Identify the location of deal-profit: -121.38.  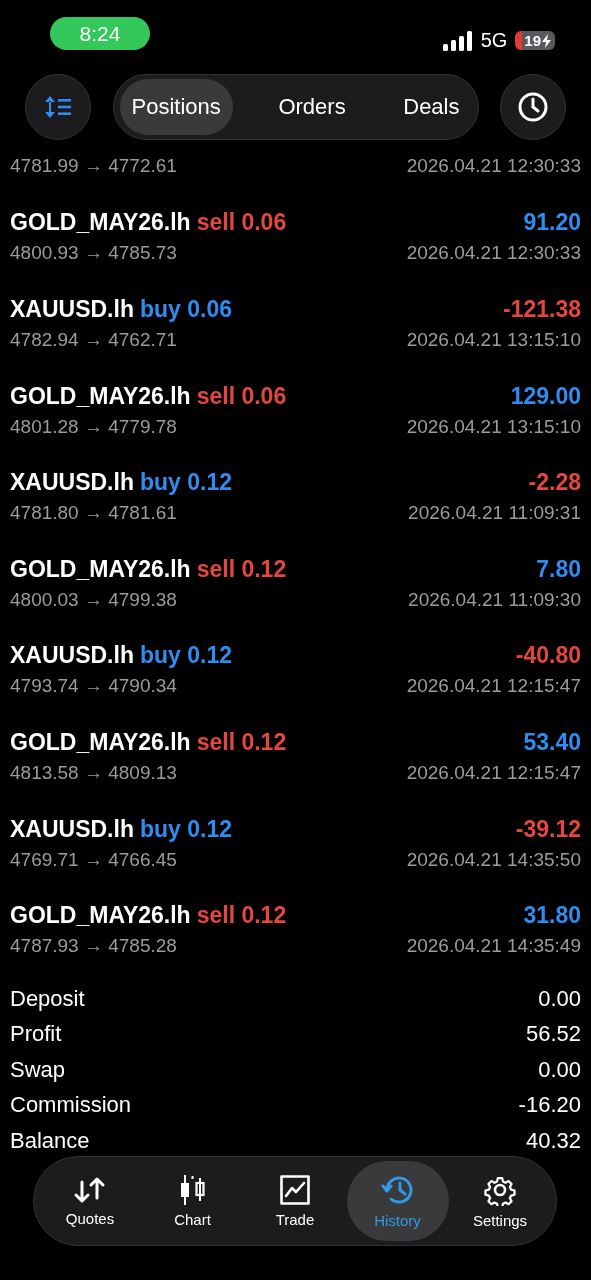
(542, 309).